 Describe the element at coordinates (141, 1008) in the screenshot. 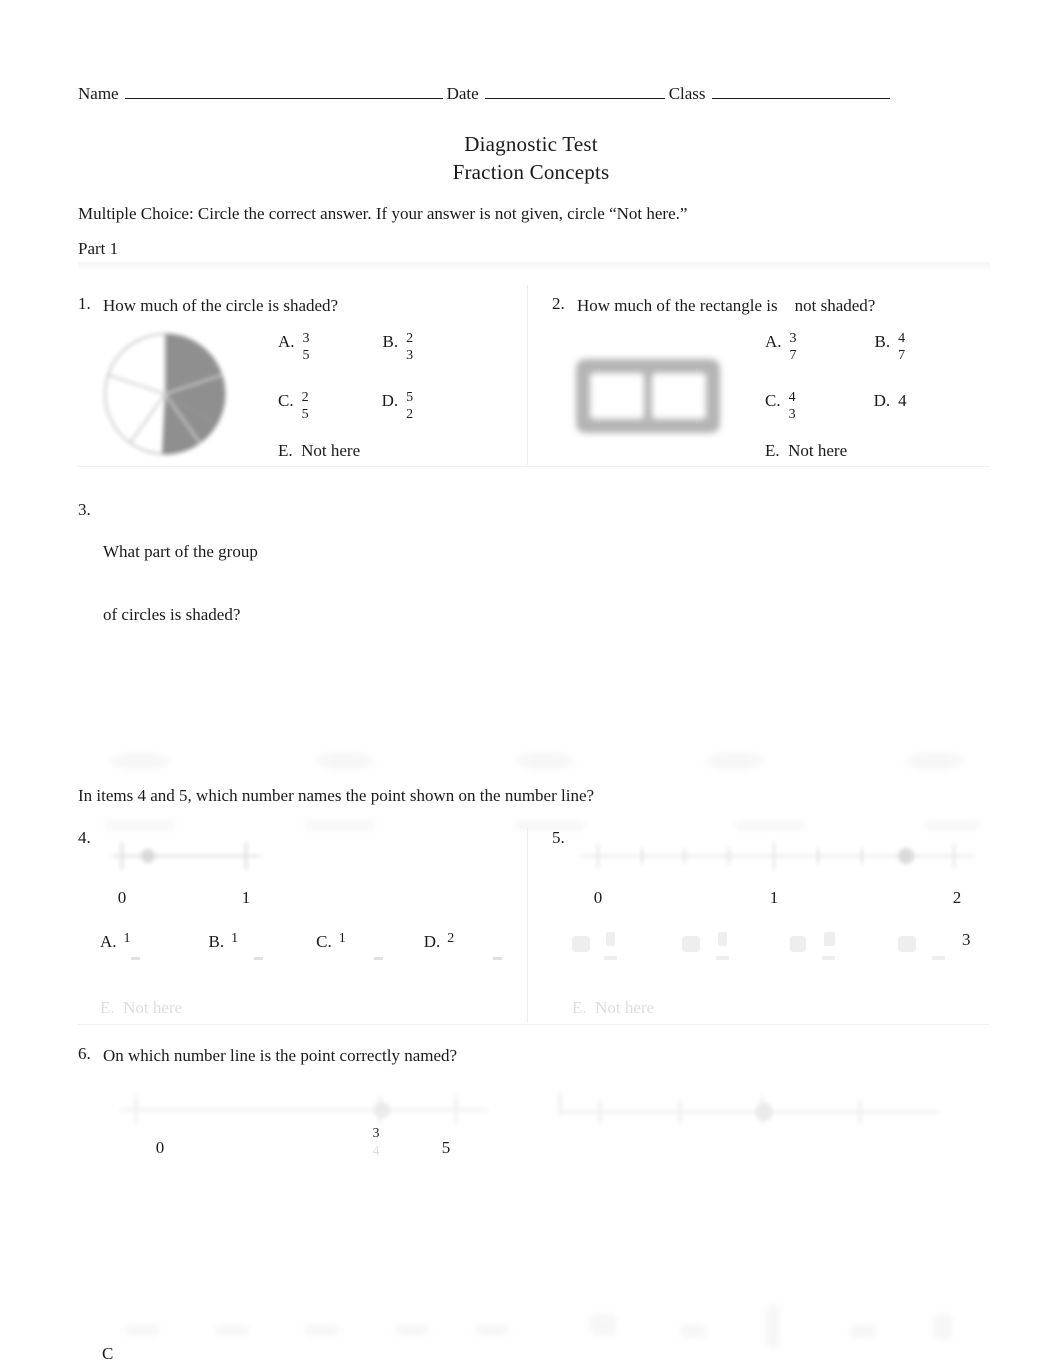

I see `choice-4-e-not-here: E. Not here` at that location.